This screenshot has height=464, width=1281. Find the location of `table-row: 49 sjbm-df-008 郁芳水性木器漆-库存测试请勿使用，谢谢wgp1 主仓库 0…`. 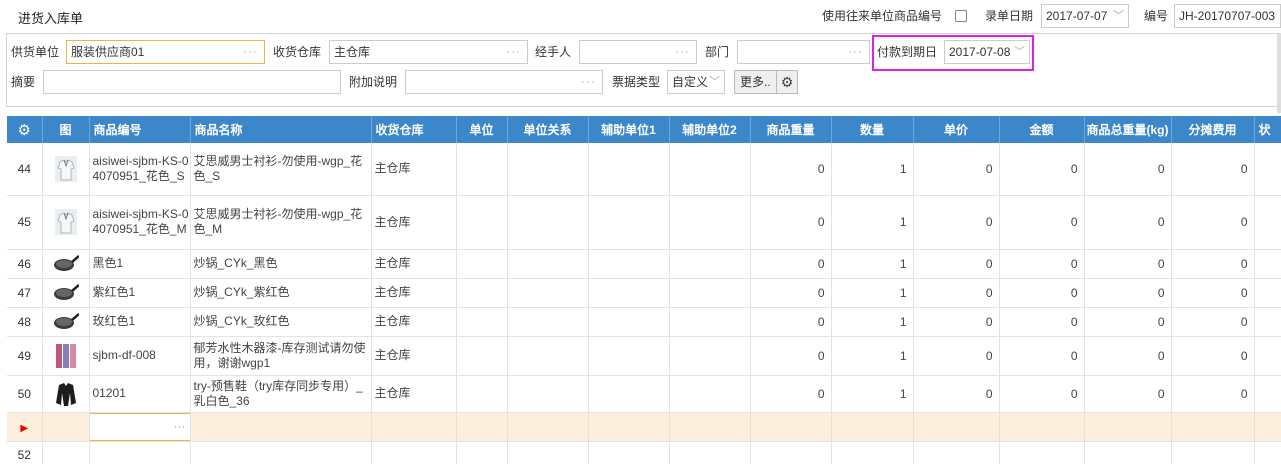

table-row: 49 sjbm-df-008 郁芳水性木器漆-库存测试请勿使用，谢谢wgp1 主仓库 0… is located at coordinates (644, 356).